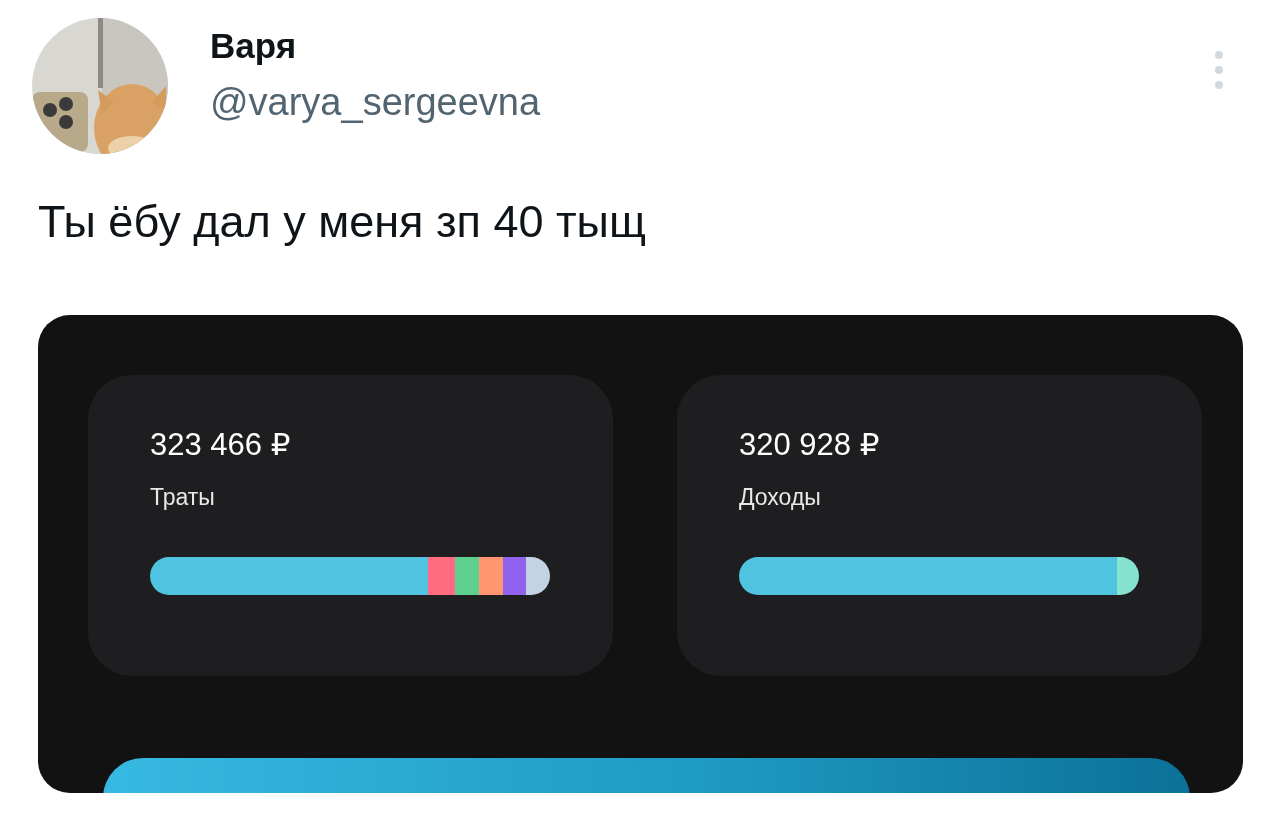 The width and height of the screenshot is (1280, 818). I want to click on more-icon, so click(1219, 70).